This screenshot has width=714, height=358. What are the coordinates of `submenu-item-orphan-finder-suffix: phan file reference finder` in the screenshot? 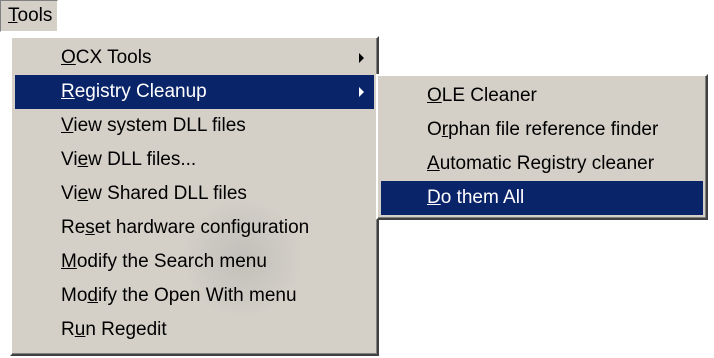 It's located at (553, 129).